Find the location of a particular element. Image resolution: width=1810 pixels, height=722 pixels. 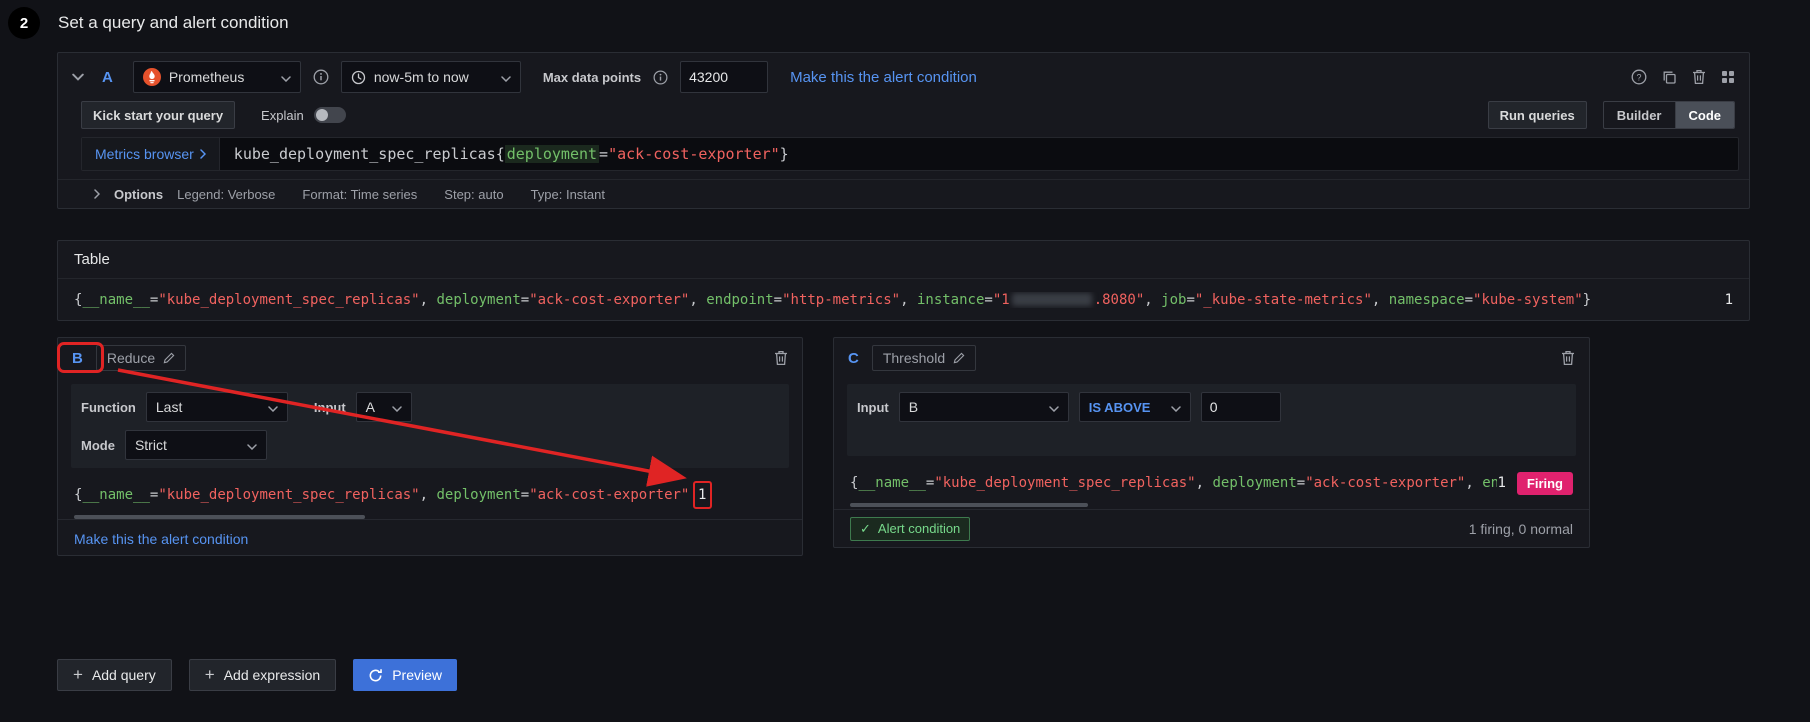

function-select: Last is located at coordinates (216, 407).